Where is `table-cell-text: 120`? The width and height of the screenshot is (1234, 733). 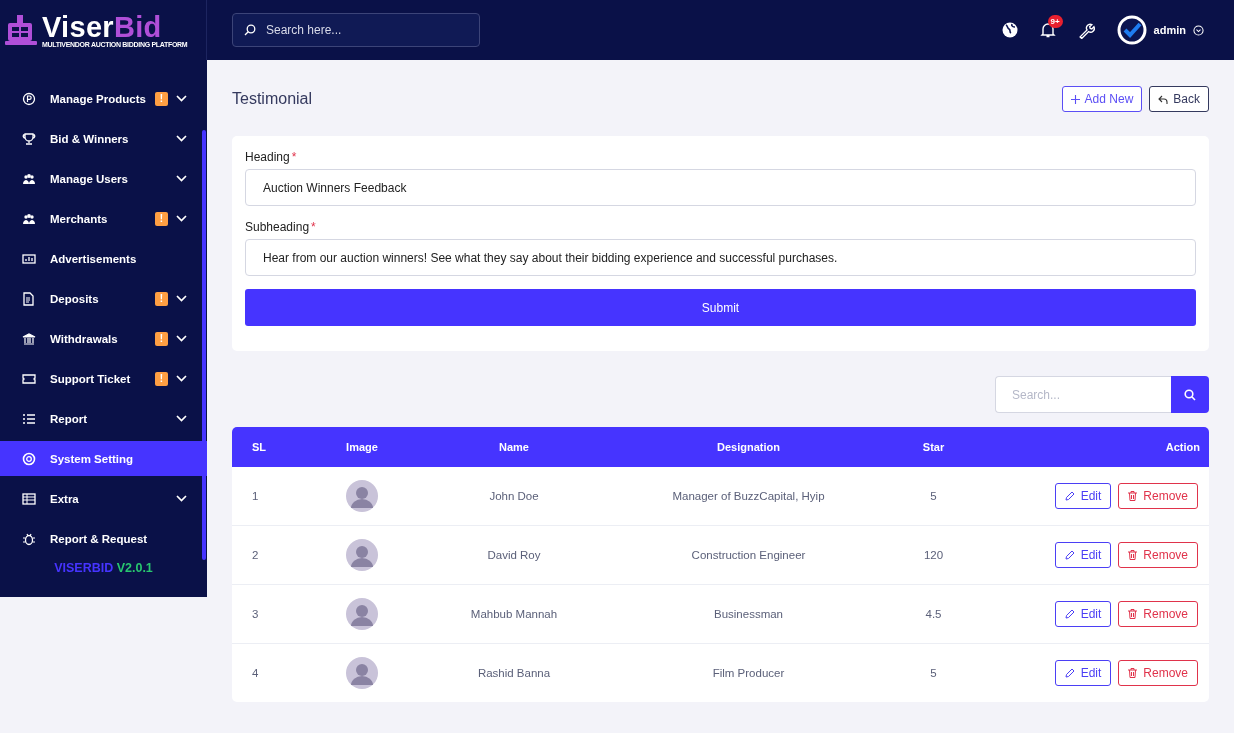
table-cell-text: 120 is located at coordinates (933, 555).